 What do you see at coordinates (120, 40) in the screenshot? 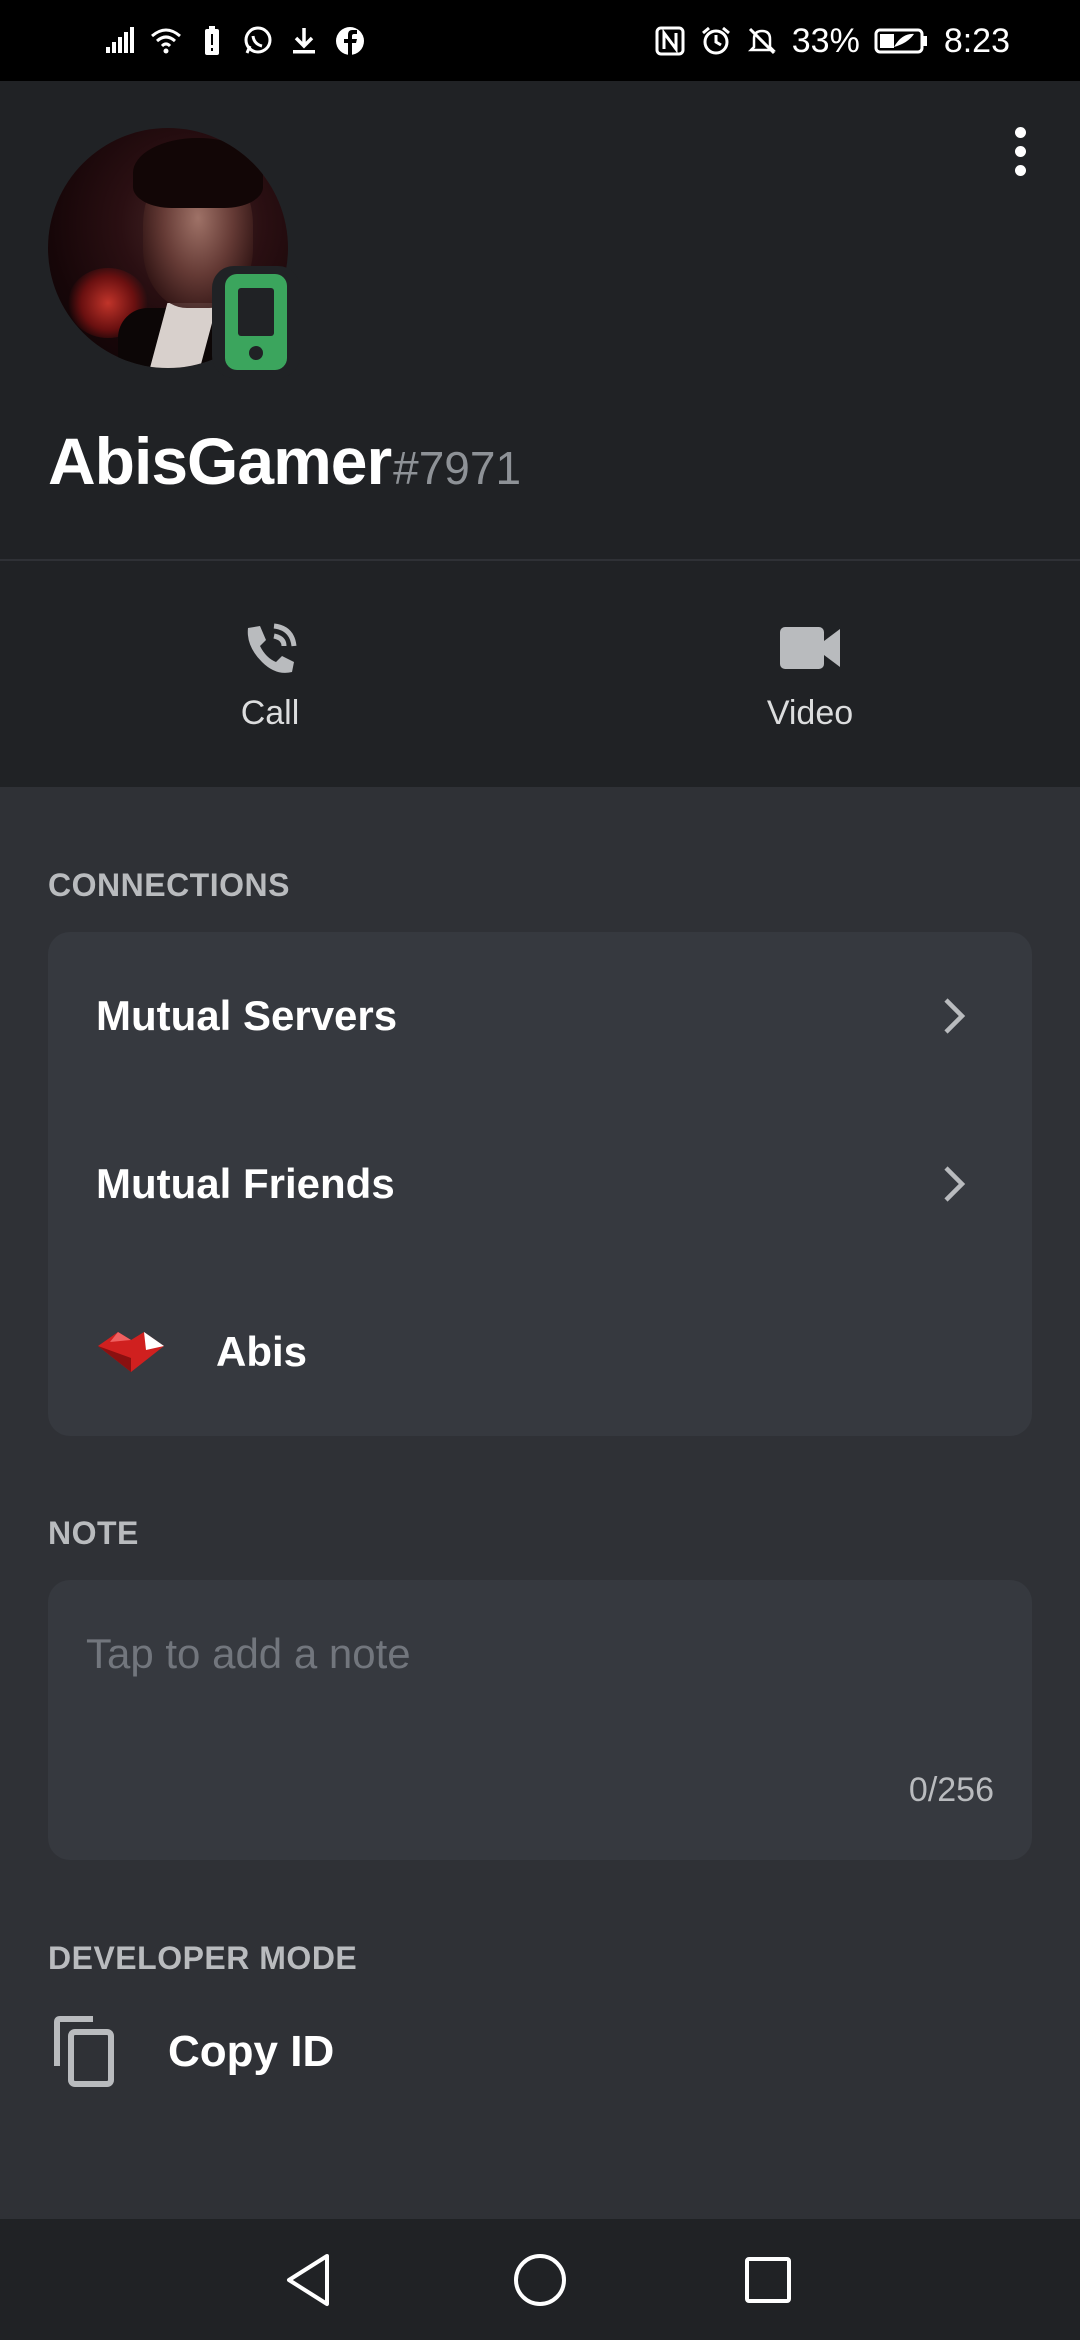
I see `signal-icon` at bounding box center [120, 40].